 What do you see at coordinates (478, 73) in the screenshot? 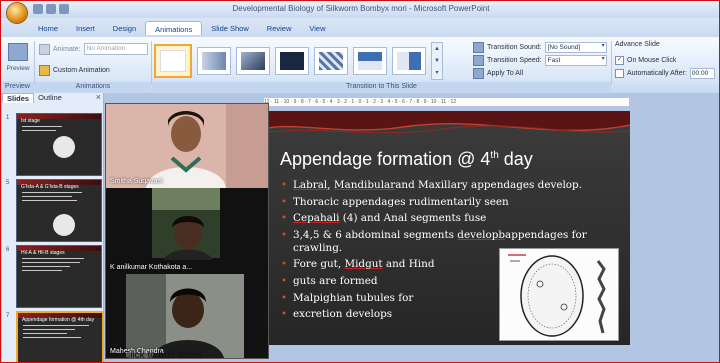
I see `apply-all-icon` at bounding box center [478, 73].